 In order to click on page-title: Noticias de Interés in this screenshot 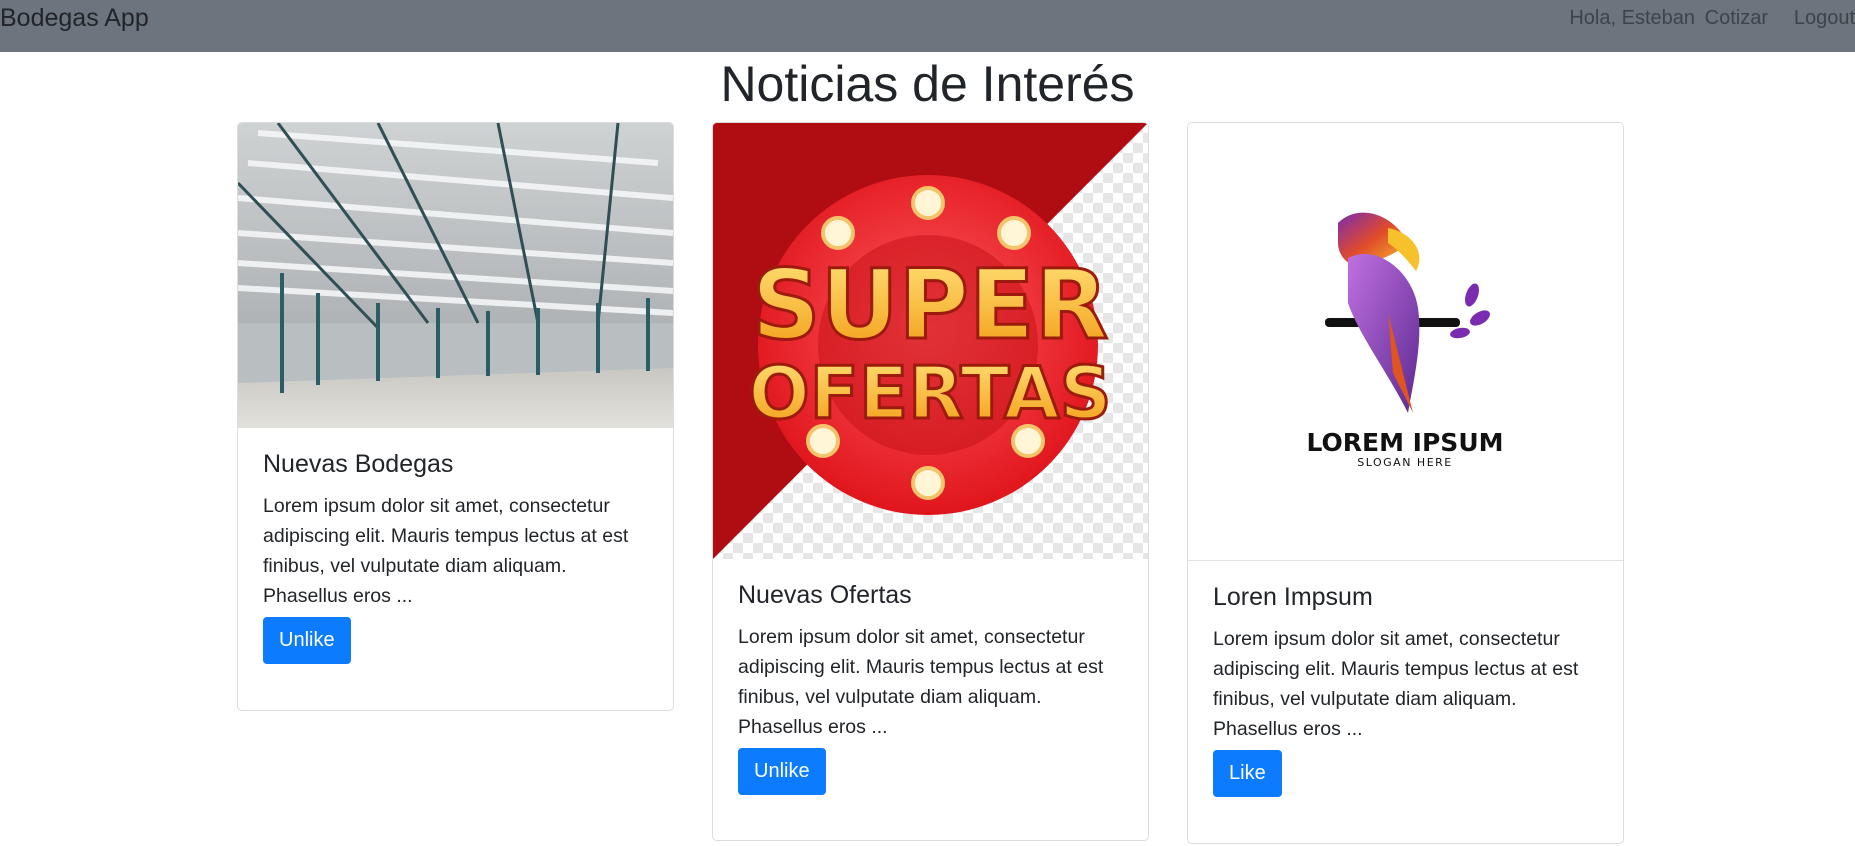, I will do `click(927, 84)`.